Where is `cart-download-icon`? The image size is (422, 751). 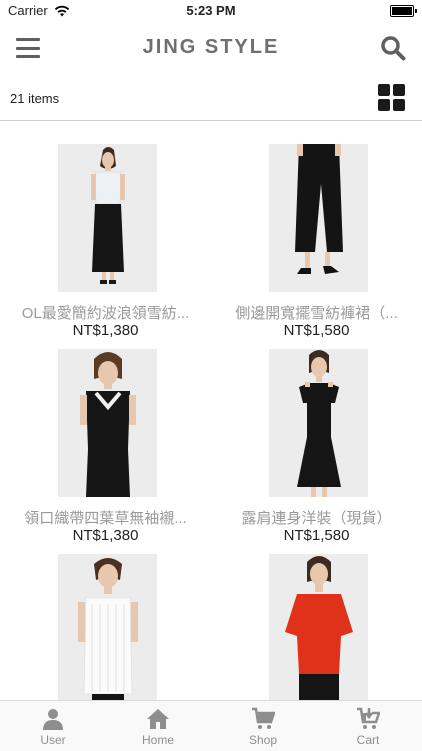 cart-download-icon is located at coordinates (368, 718).